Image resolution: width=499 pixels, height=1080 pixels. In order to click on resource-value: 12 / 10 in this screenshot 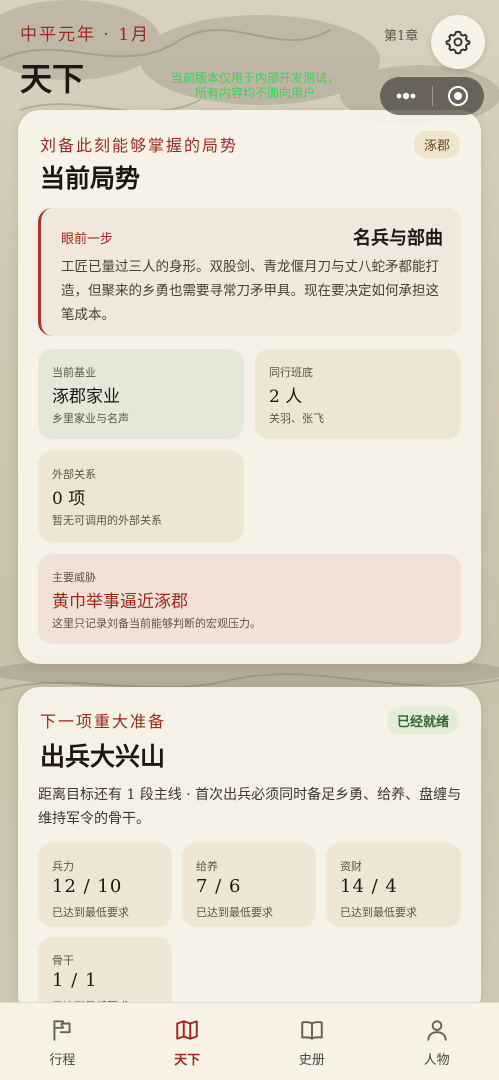, I will do `click(87, 886)`.